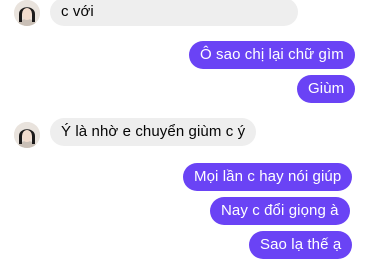  I want to click on outgoing-message-bubble: Ô sao chị lại chữ gìm, so click(272, 55).